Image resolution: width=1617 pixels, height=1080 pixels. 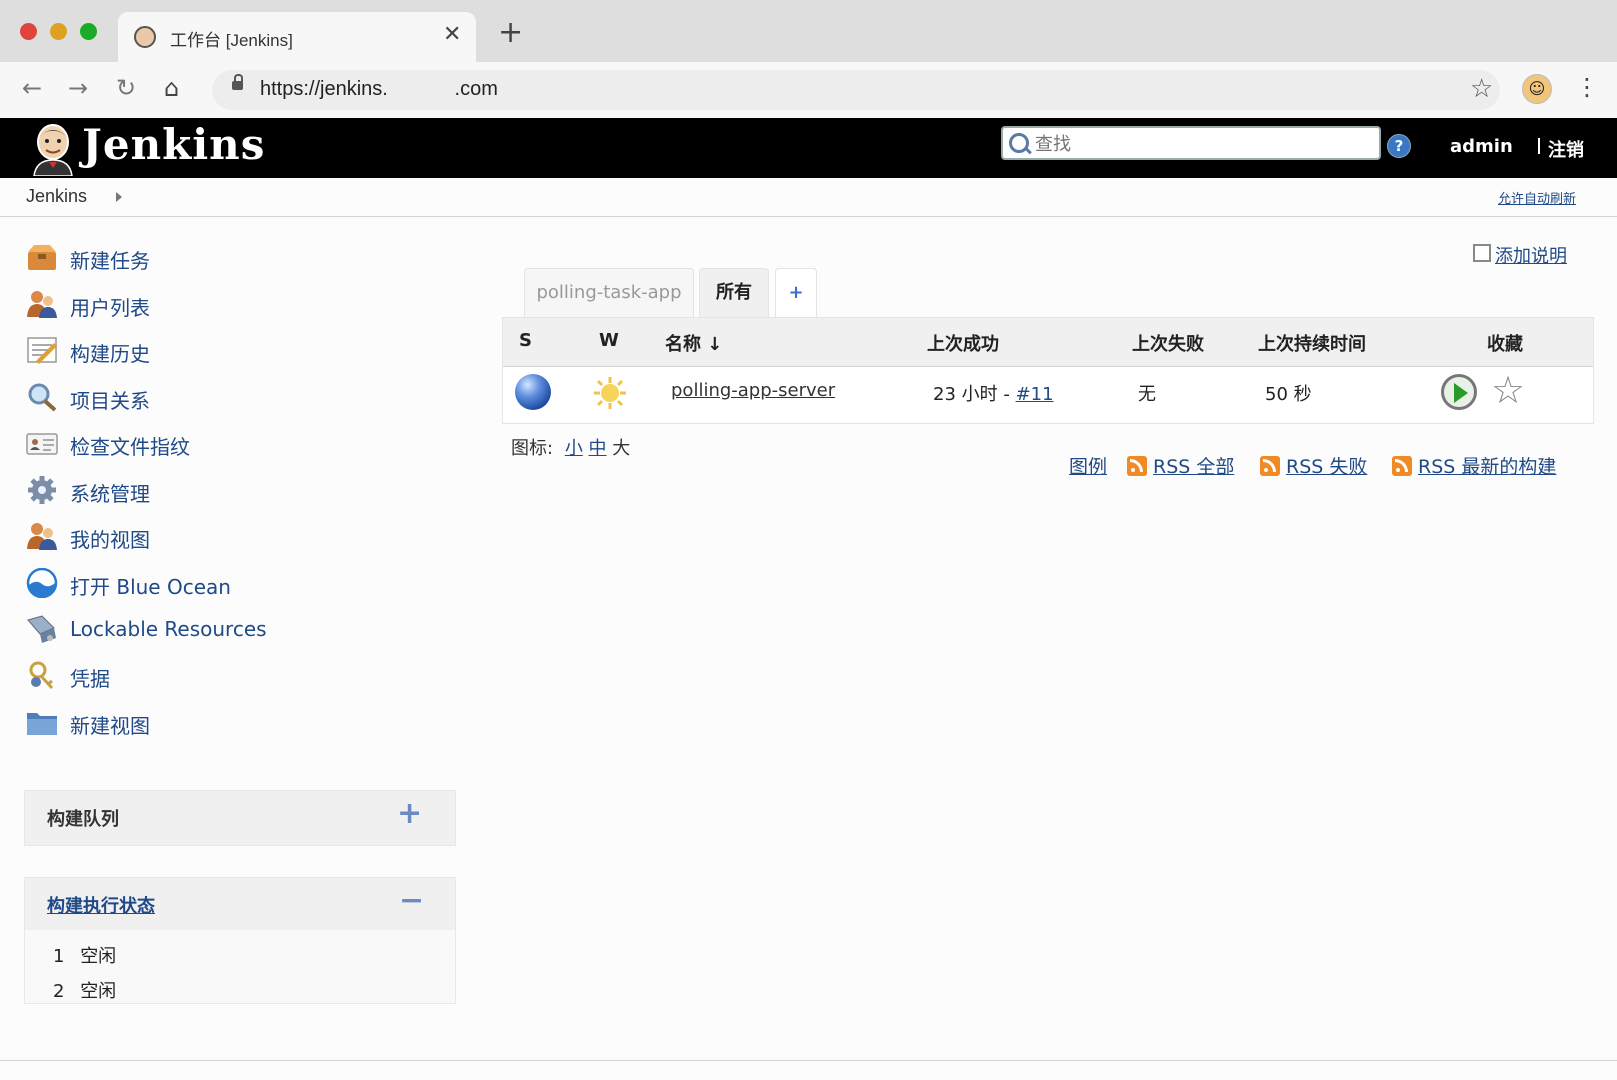 I want to click on build-queue-title: 构建队列, so click(x=83, y=819).